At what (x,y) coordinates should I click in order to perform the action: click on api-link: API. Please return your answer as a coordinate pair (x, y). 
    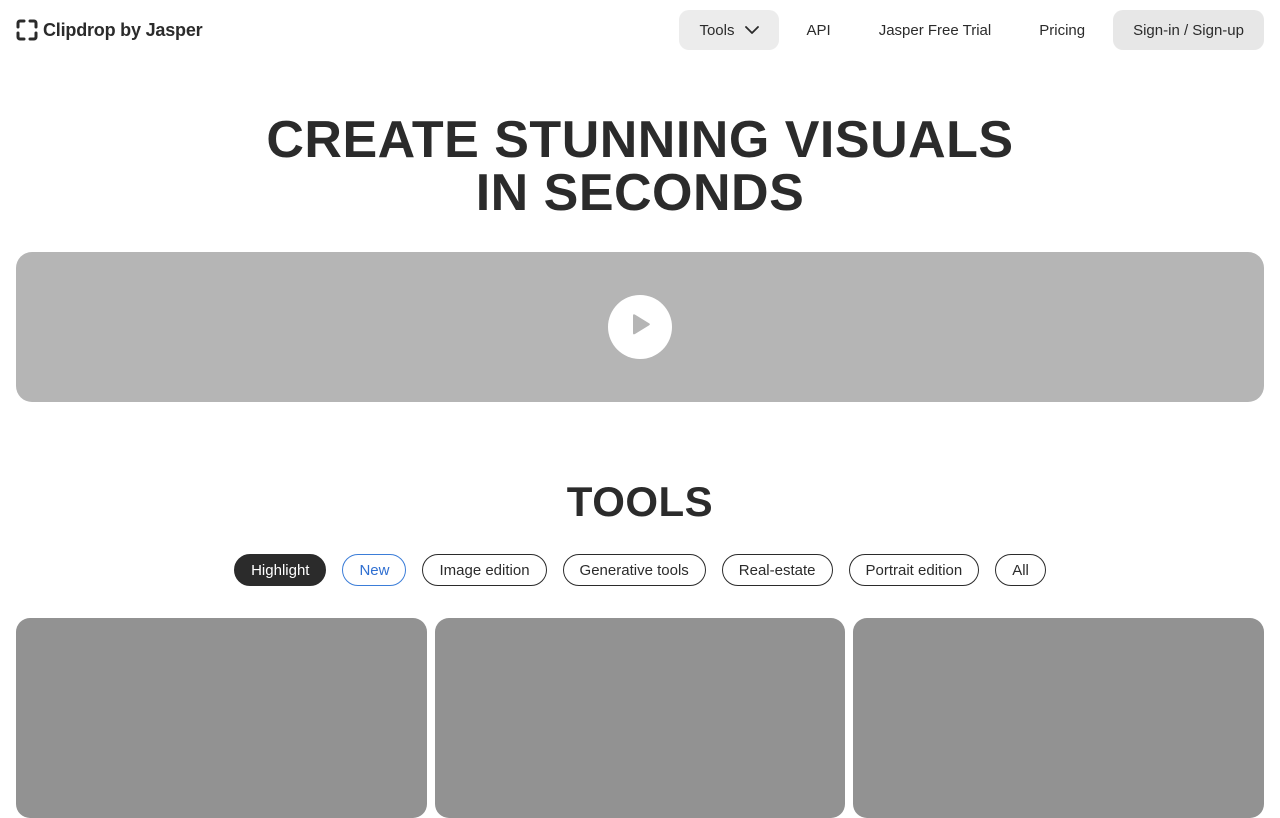
    Looking at the image, I should click on (819, 30).